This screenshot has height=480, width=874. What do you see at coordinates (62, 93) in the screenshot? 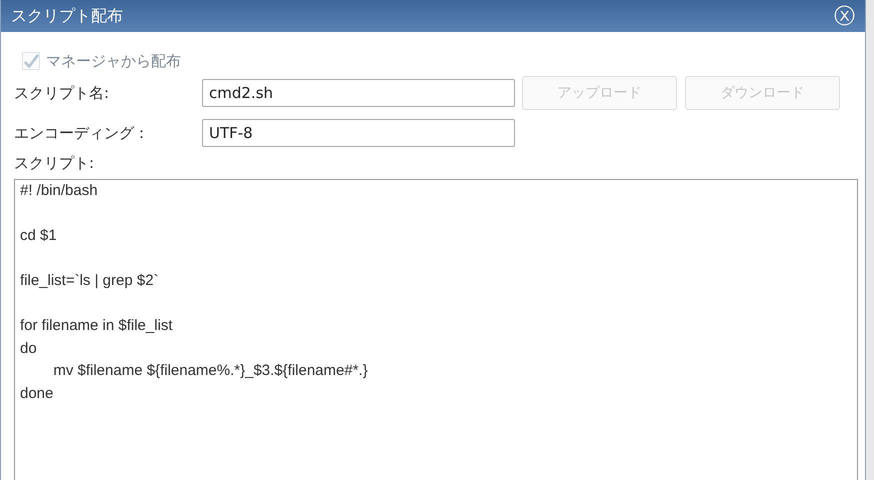
I see `field-label: スクリプト名:` at bounding box center [62, 93].